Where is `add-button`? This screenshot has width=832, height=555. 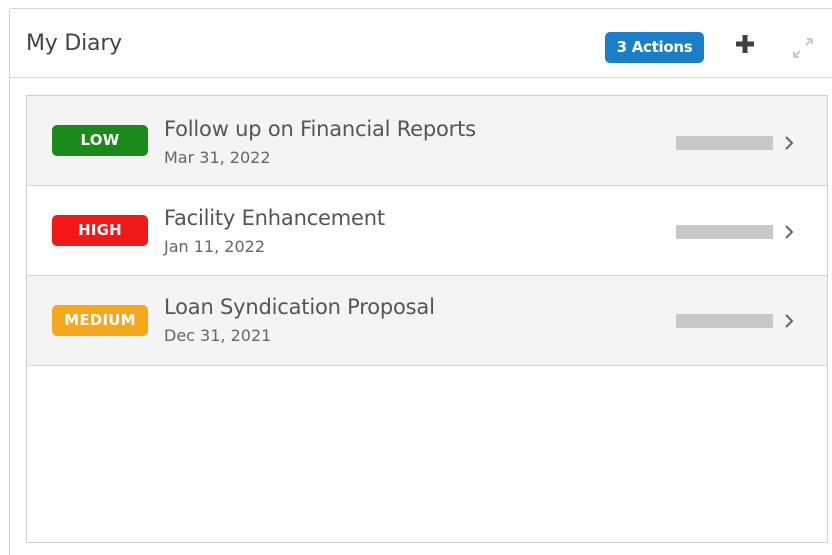
add-button is located at coordinates (745, 44).